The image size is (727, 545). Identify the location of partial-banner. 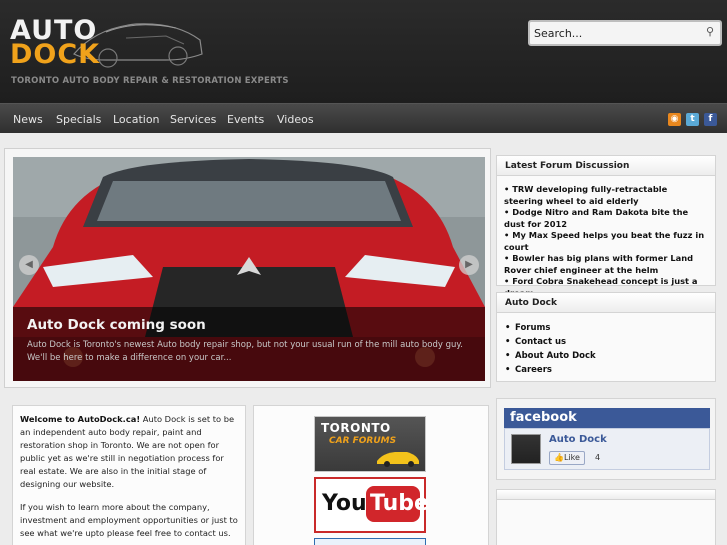
(370, 541).